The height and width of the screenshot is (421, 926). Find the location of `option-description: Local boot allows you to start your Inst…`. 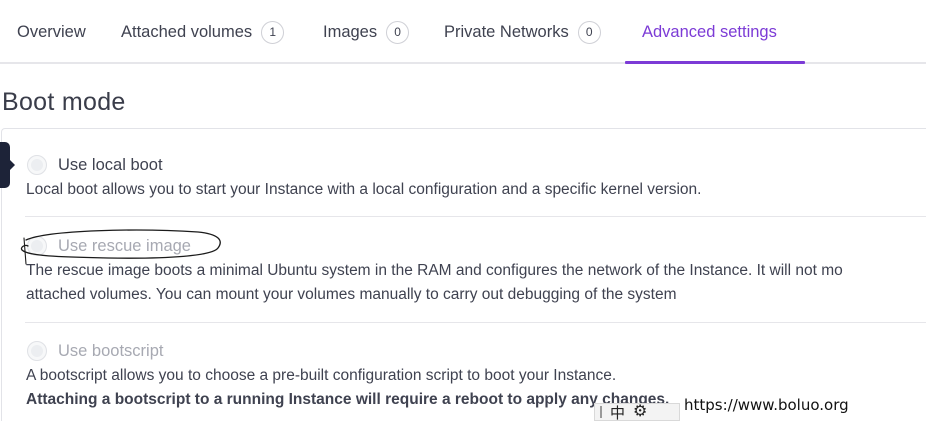

option-description: Local boot allows you to start your Inst… is located at coordinates (364, 189).